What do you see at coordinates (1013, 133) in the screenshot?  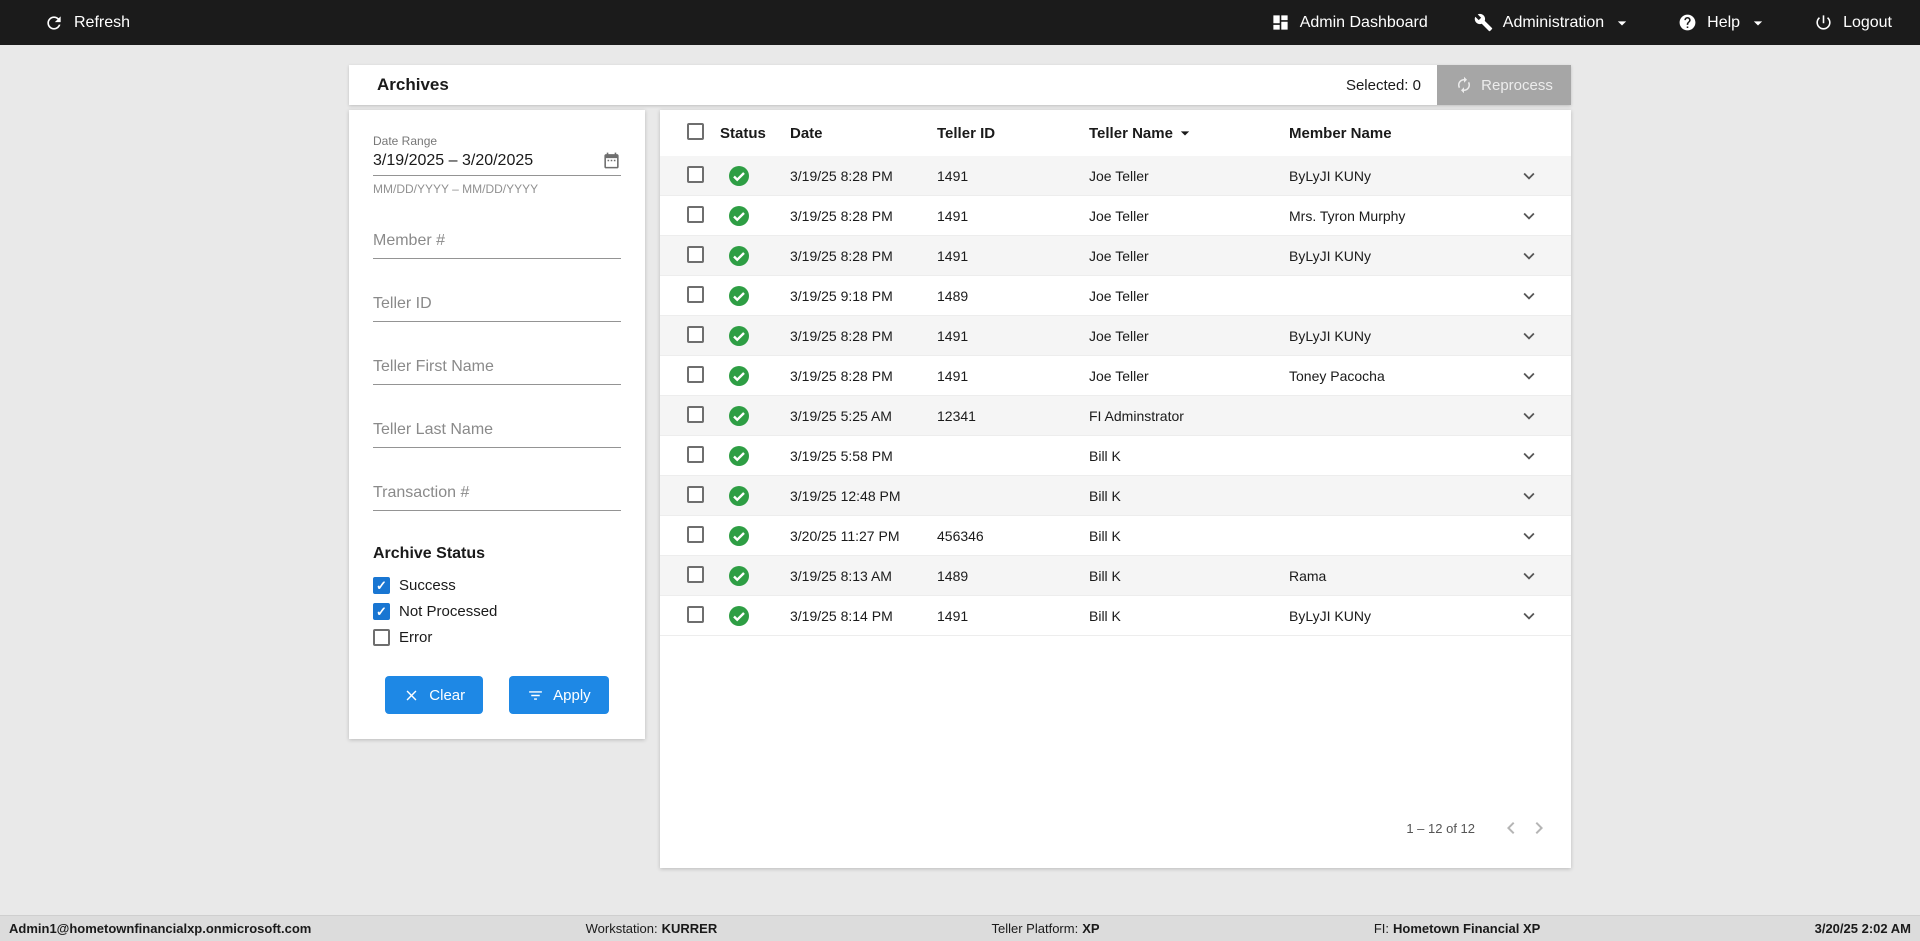 I see `column-header-teller-id: Teller ID` at bounding box center [1013, 133].